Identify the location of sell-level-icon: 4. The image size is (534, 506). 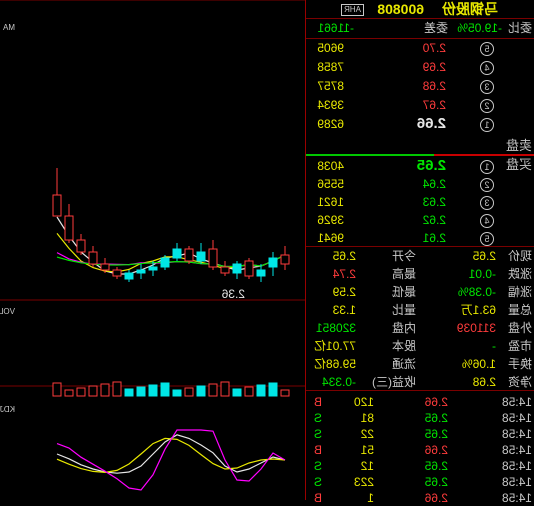
(487, 68).